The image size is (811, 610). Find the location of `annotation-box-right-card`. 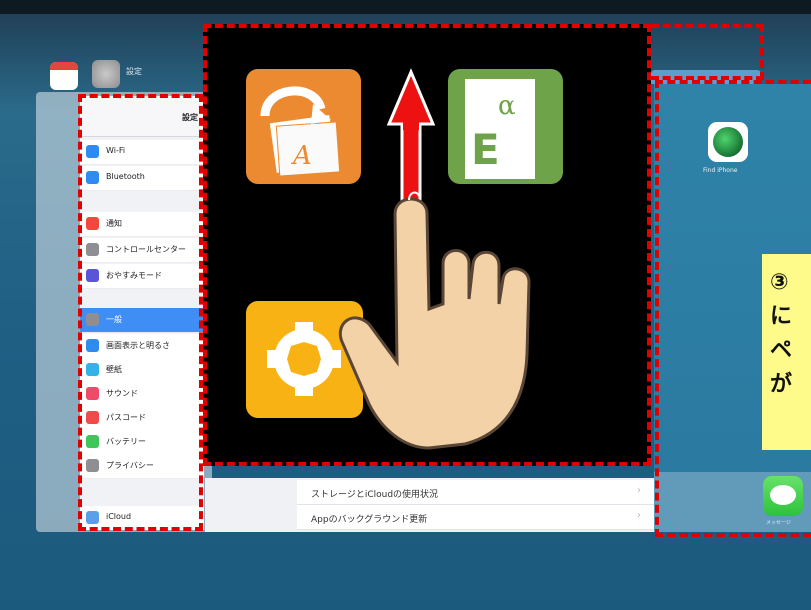

annotation-box-right-card is located at coordinates (733, 308).